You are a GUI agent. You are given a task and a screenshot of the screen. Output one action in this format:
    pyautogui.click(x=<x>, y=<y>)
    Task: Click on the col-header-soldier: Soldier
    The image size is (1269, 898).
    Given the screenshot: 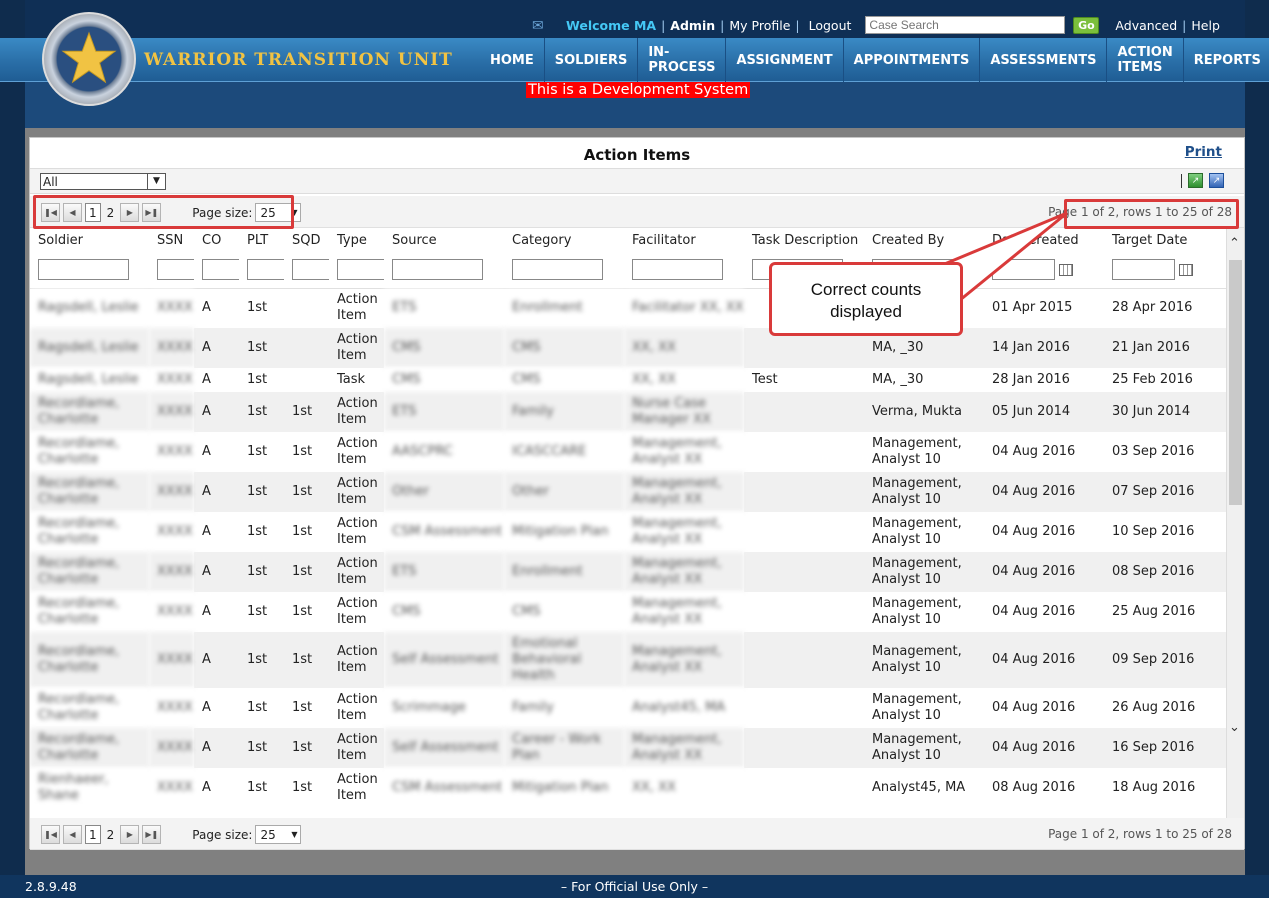 What is the action you would take?
    pyautogui.click(x=89, y=240)
    